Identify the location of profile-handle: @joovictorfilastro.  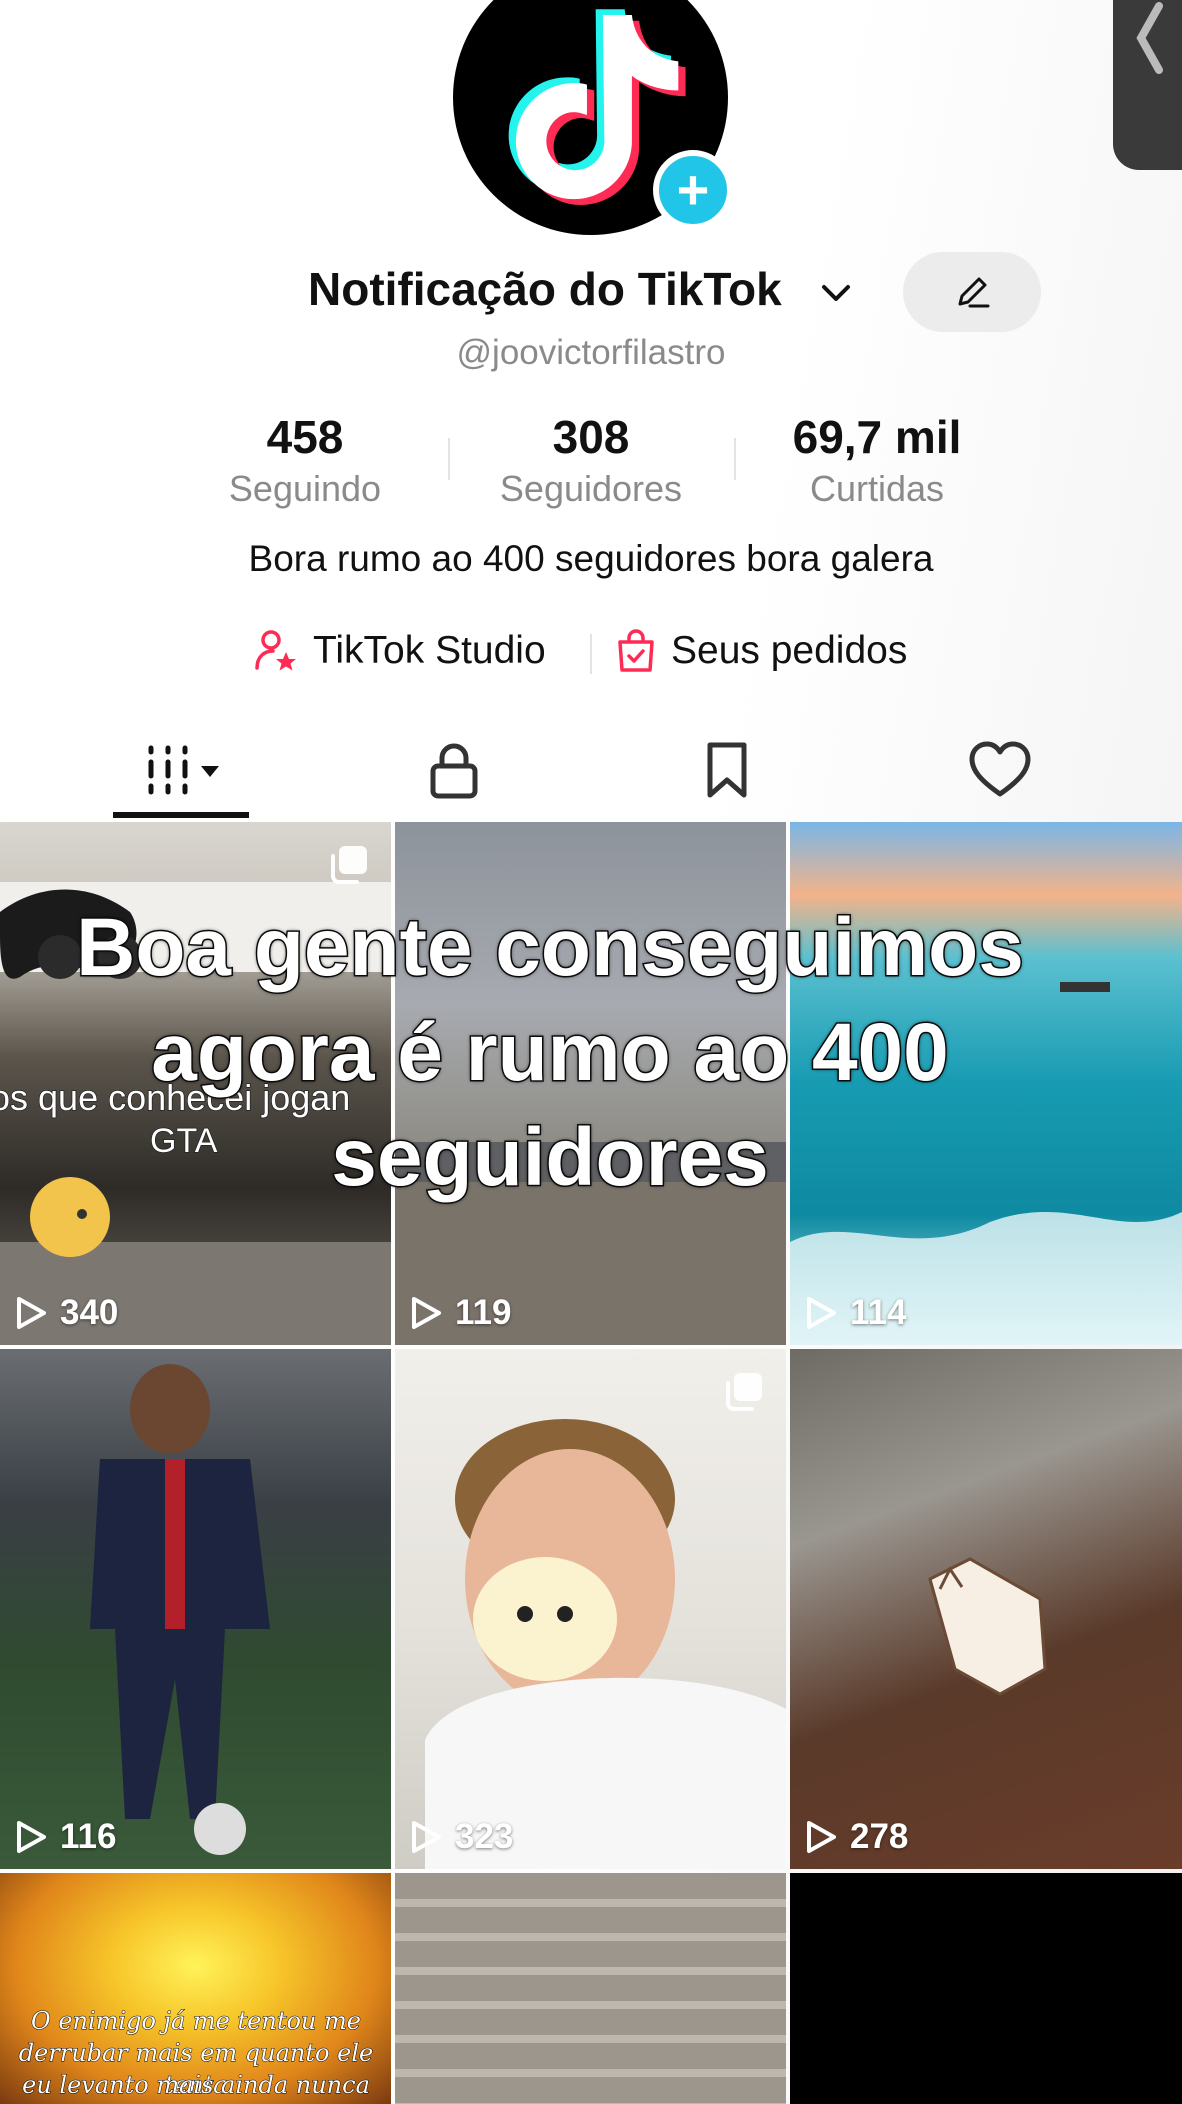
(591, 352).